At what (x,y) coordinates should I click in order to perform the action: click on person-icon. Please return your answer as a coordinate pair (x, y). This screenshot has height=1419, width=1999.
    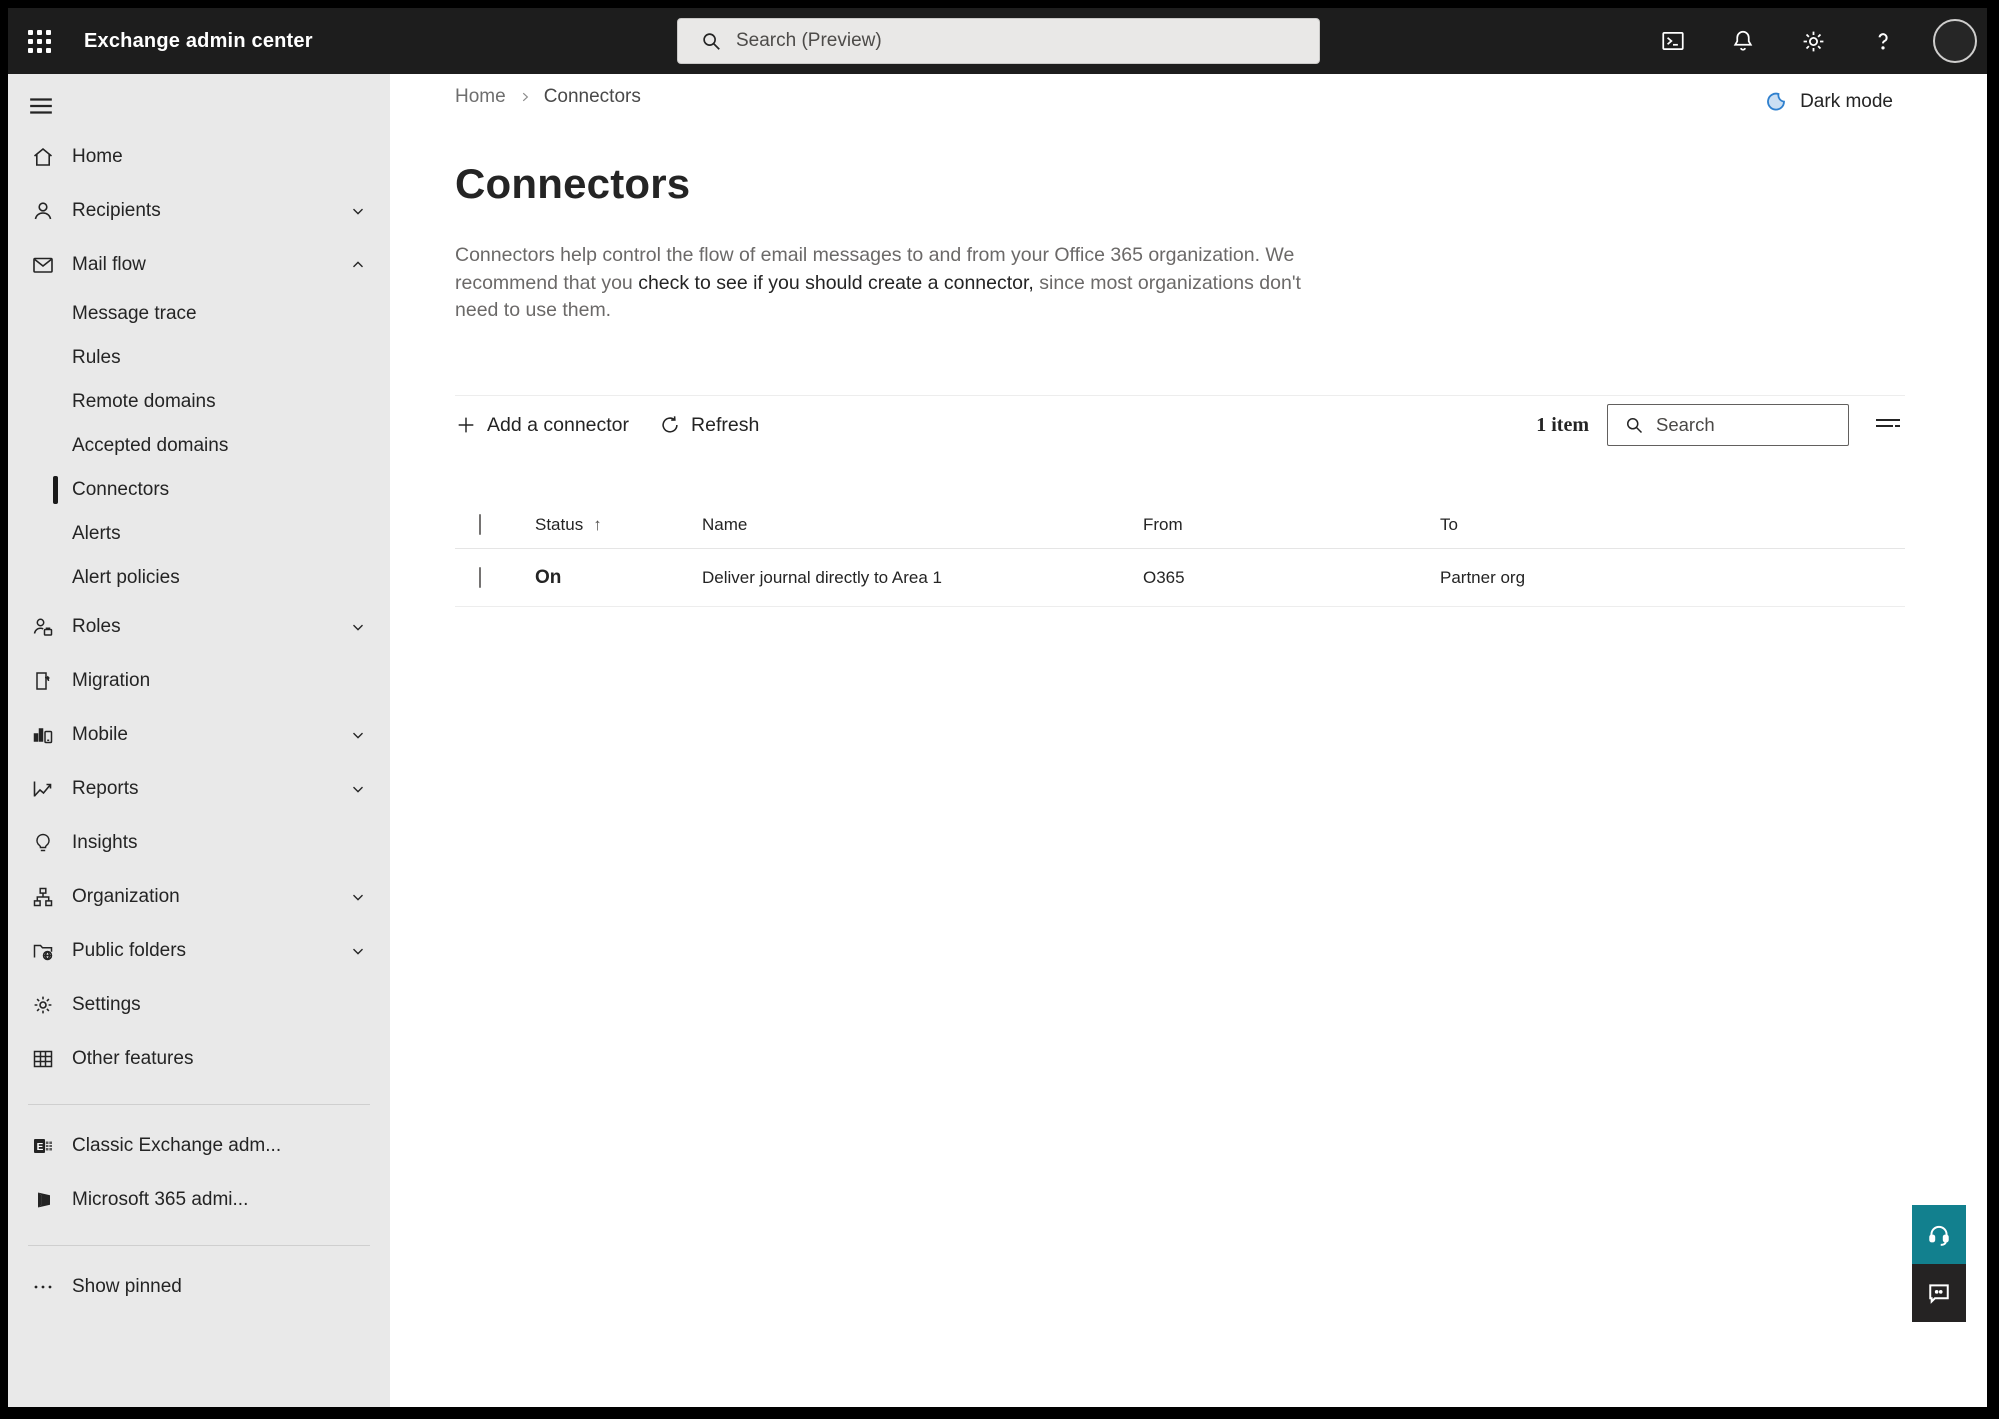
    Looking at the image, I should click on (43, 211).